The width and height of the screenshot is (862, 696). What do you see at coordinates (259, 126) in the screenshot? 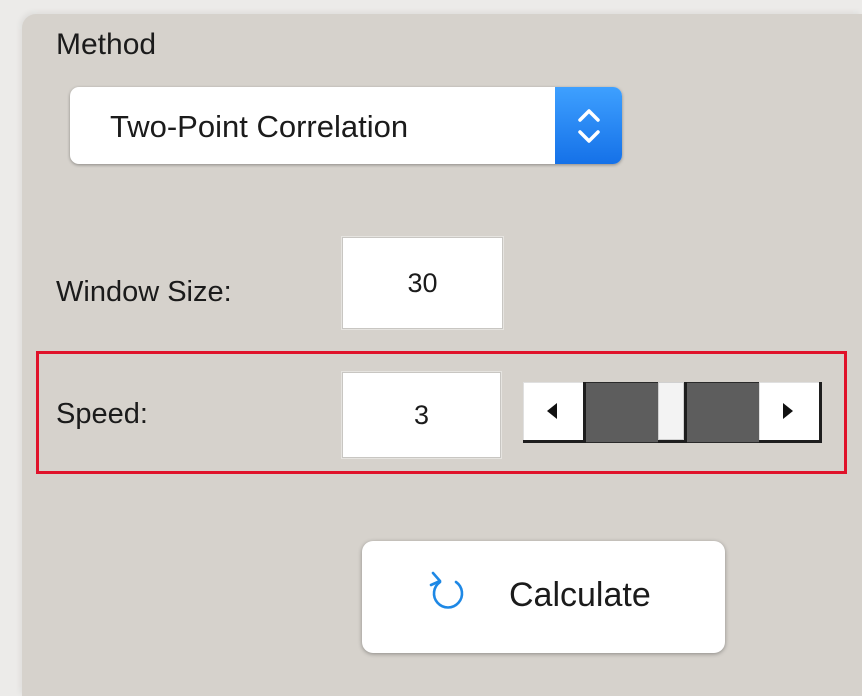
I see `method-select-value: Two-Point Correlation` at bounding box center [259, 126].